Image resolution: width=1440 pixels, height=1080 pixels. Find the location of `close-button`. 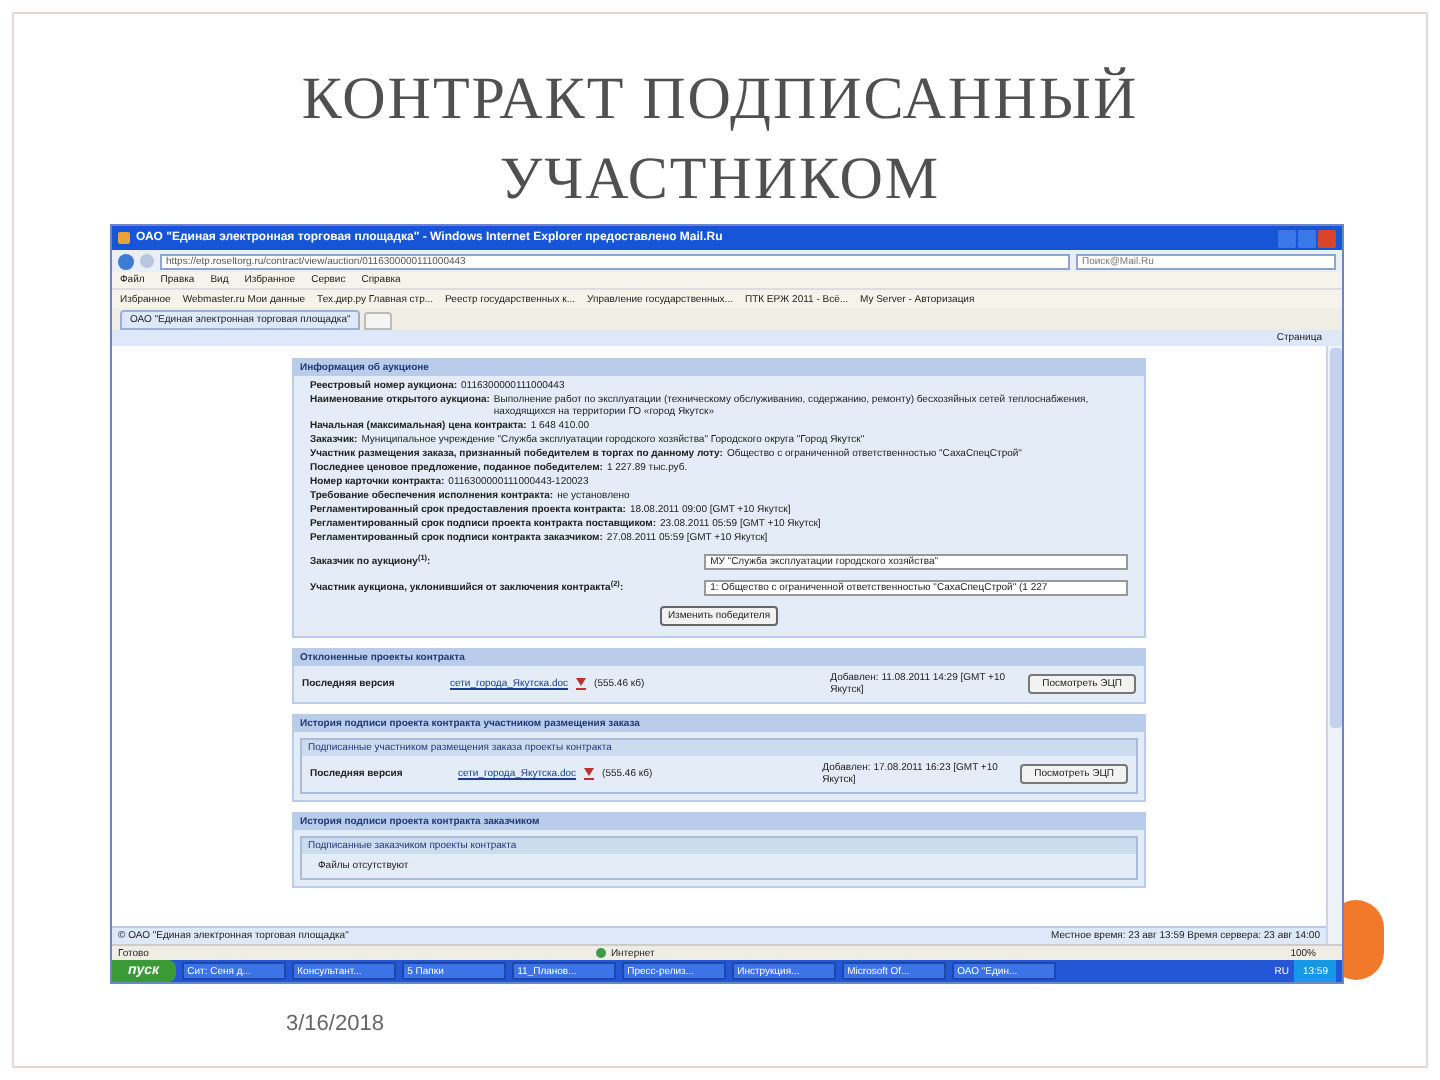

close-button is located at coordinates (1327, 238).